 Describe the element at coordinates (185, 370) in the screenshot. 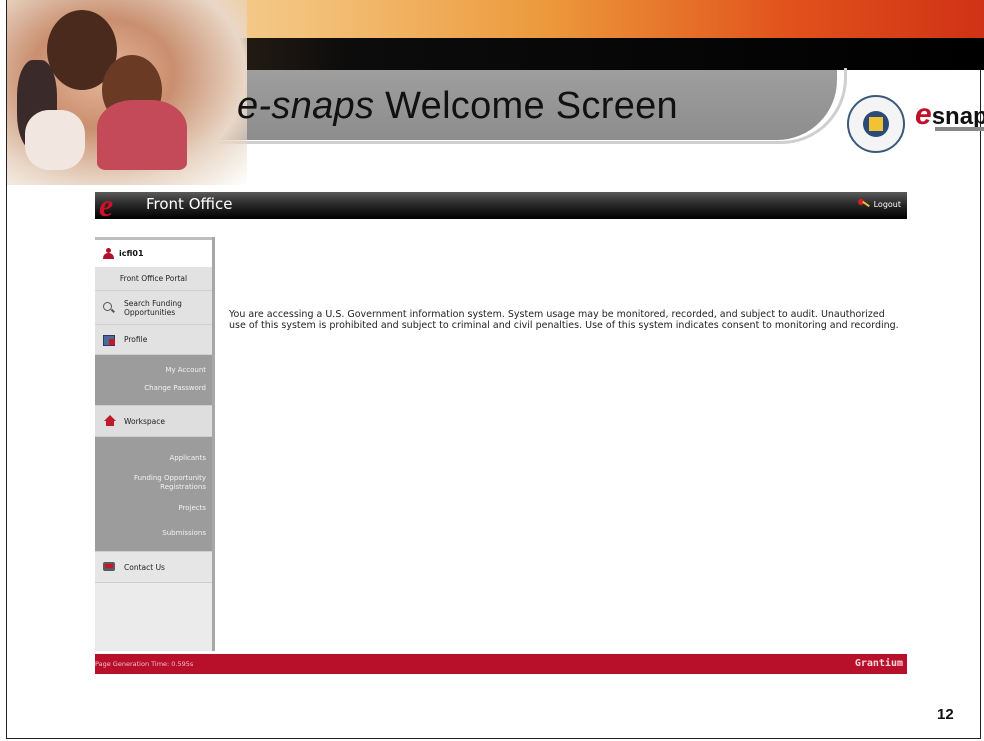

I see `sidebar-item-my-account: My Account` at that location.